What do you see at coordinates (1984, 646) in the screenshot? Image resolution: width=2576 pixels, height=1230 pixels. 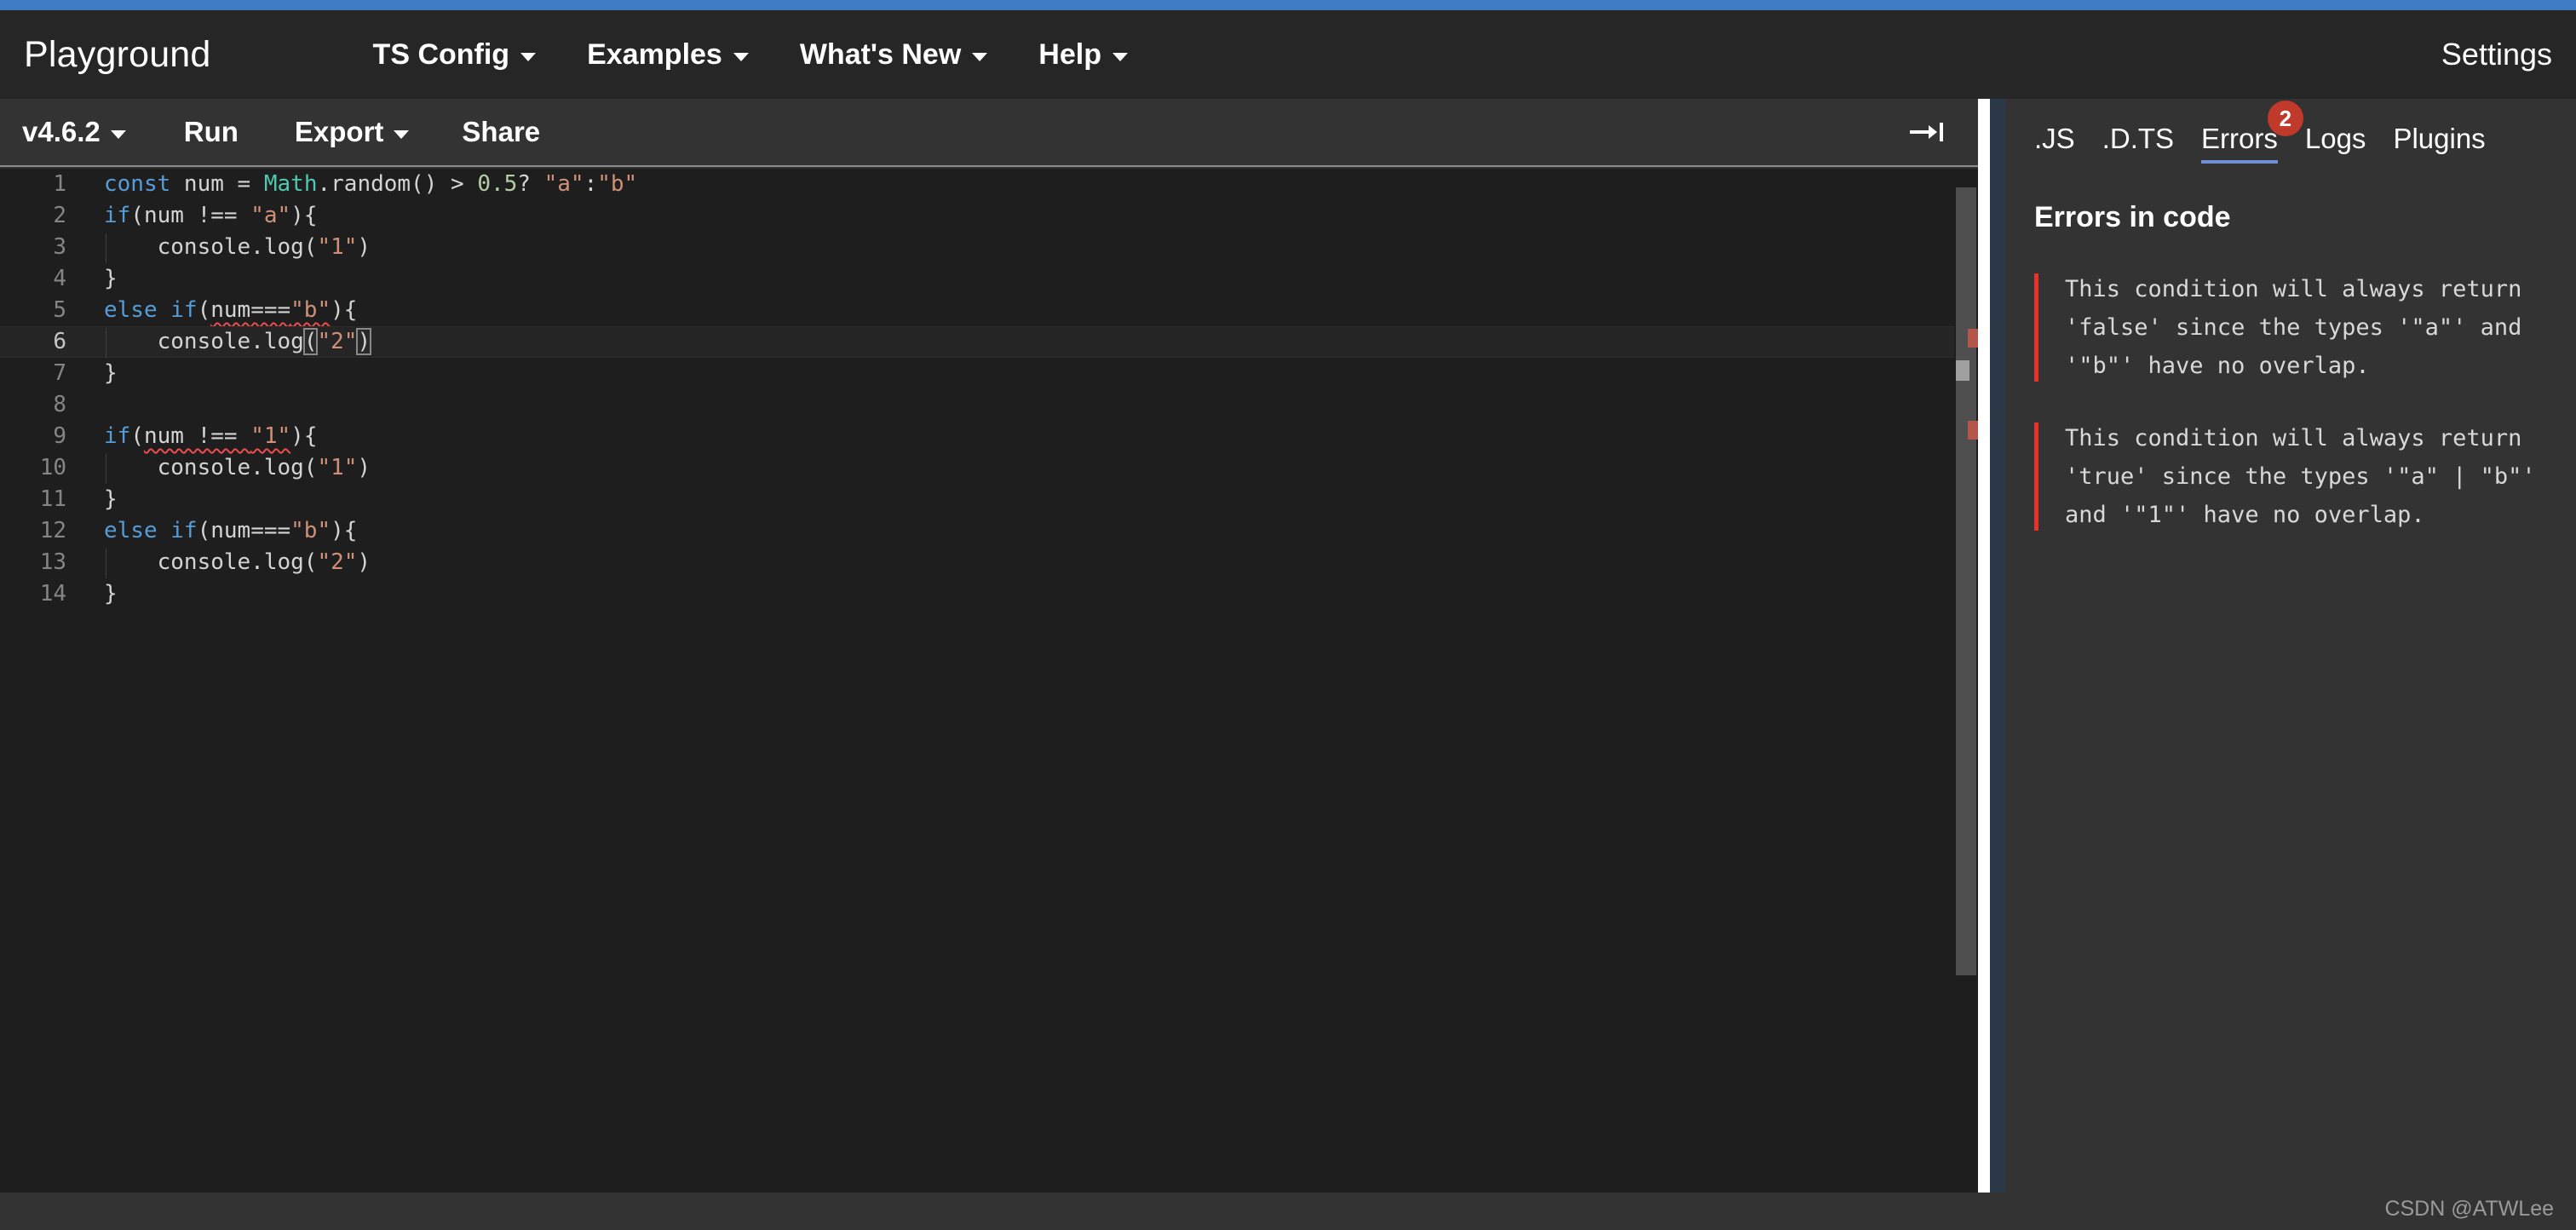 I see `split-divider` at bounding box center [1984, 646].